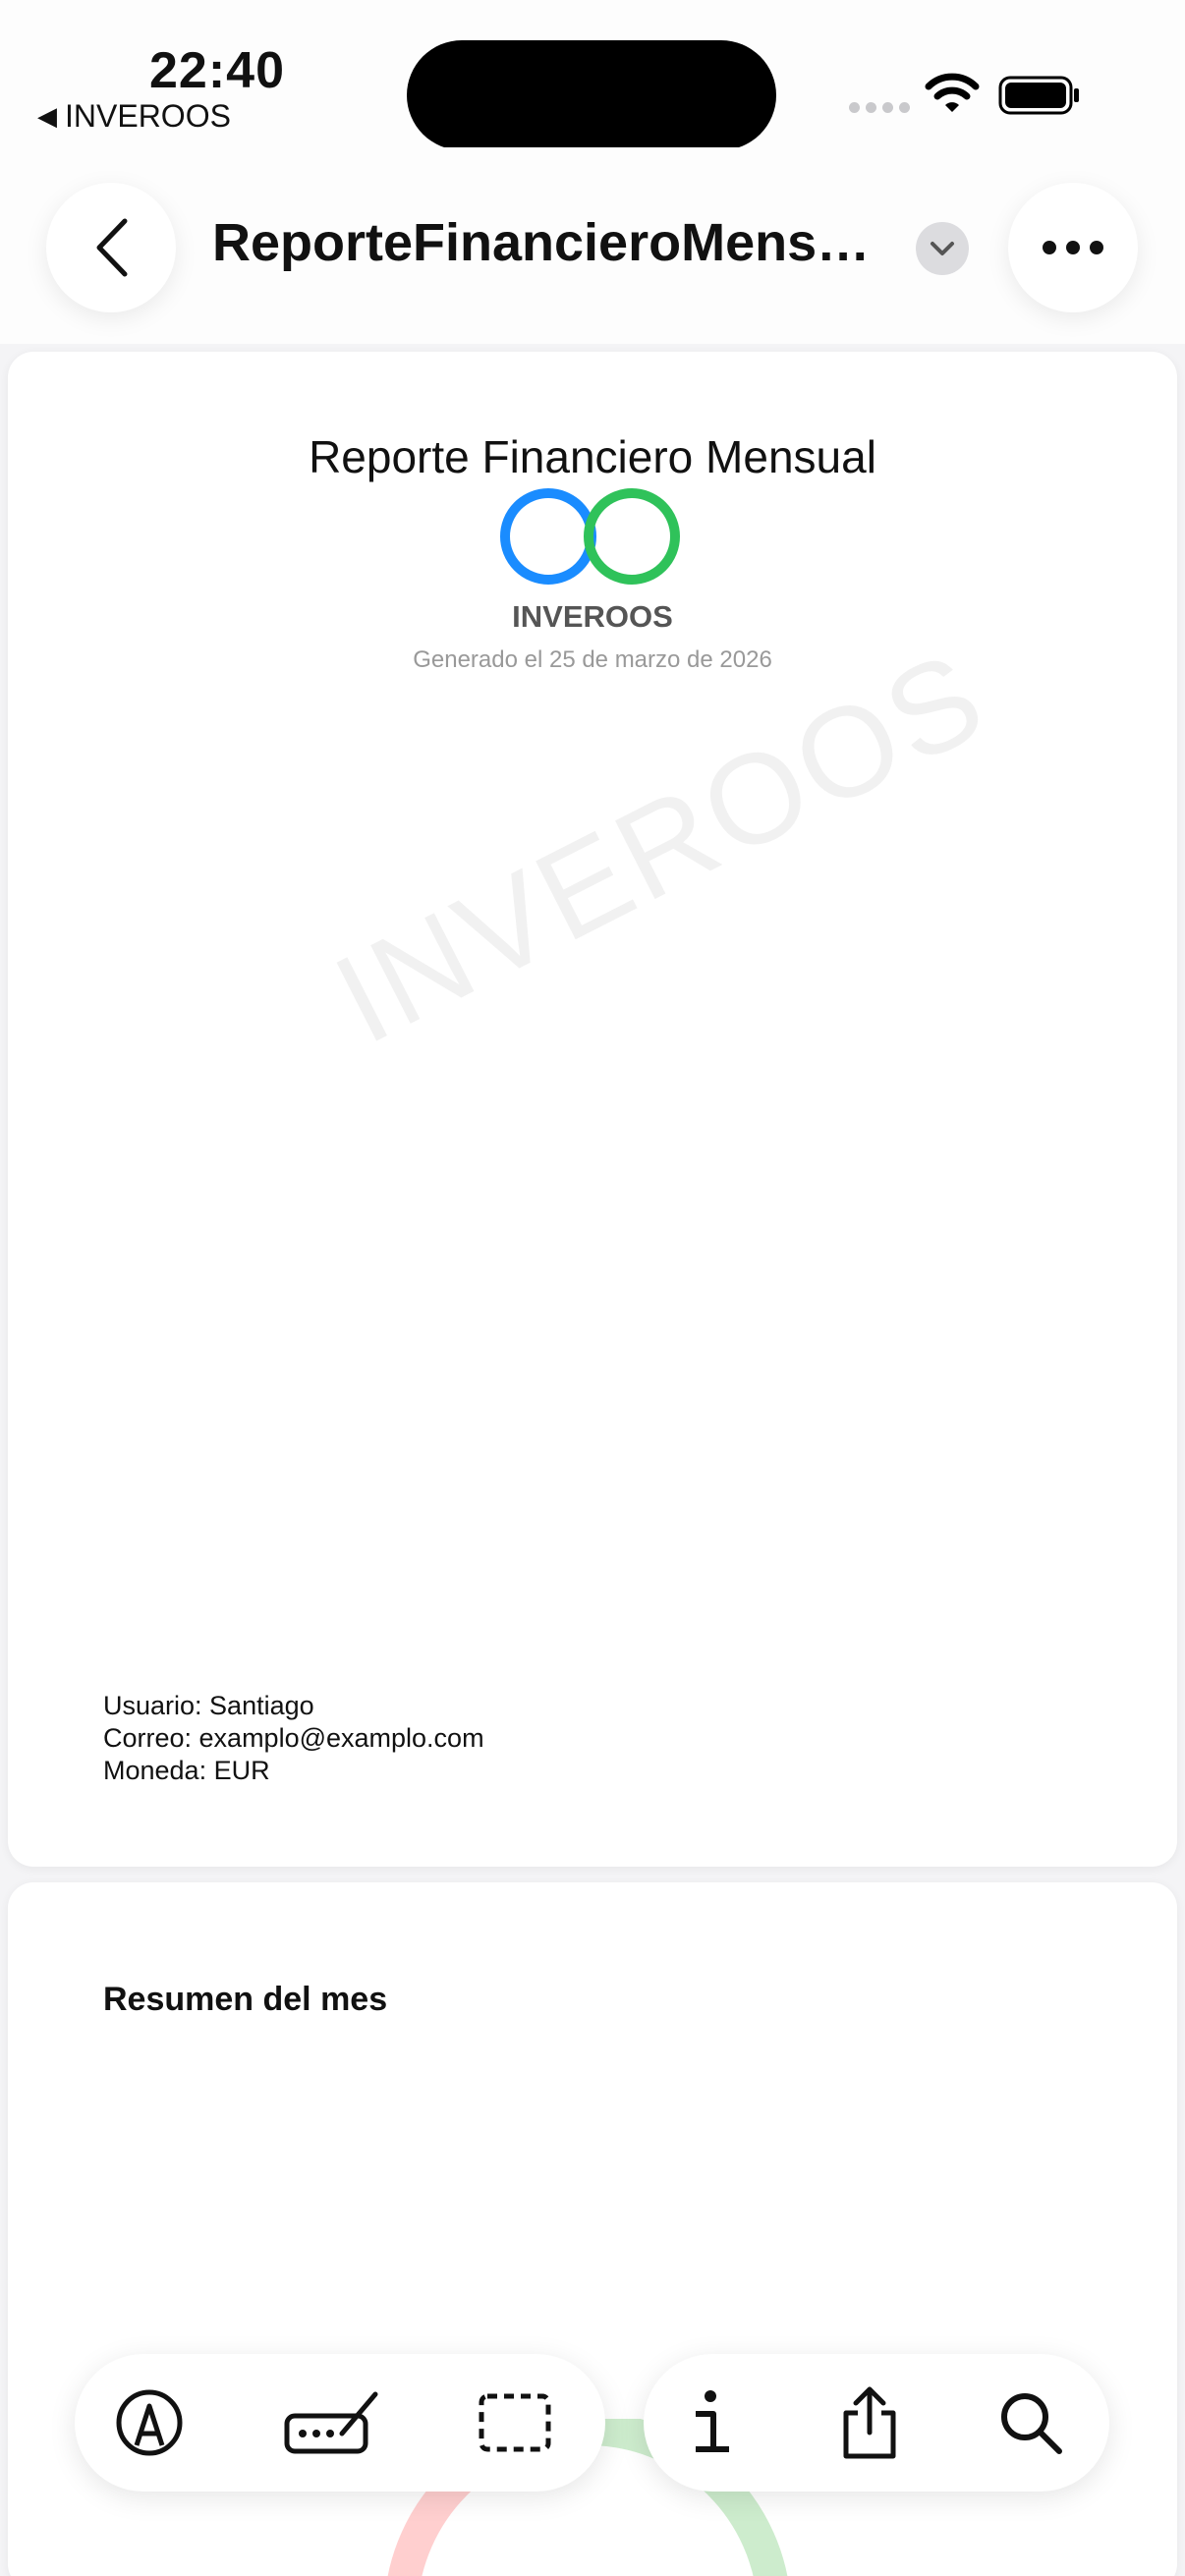 The width and height of the screenshot is (1185, 2576). What do you see at coordinates (592, 95) in the screenshot?
I see `dynamic-island` at bounding box center [592, 95].